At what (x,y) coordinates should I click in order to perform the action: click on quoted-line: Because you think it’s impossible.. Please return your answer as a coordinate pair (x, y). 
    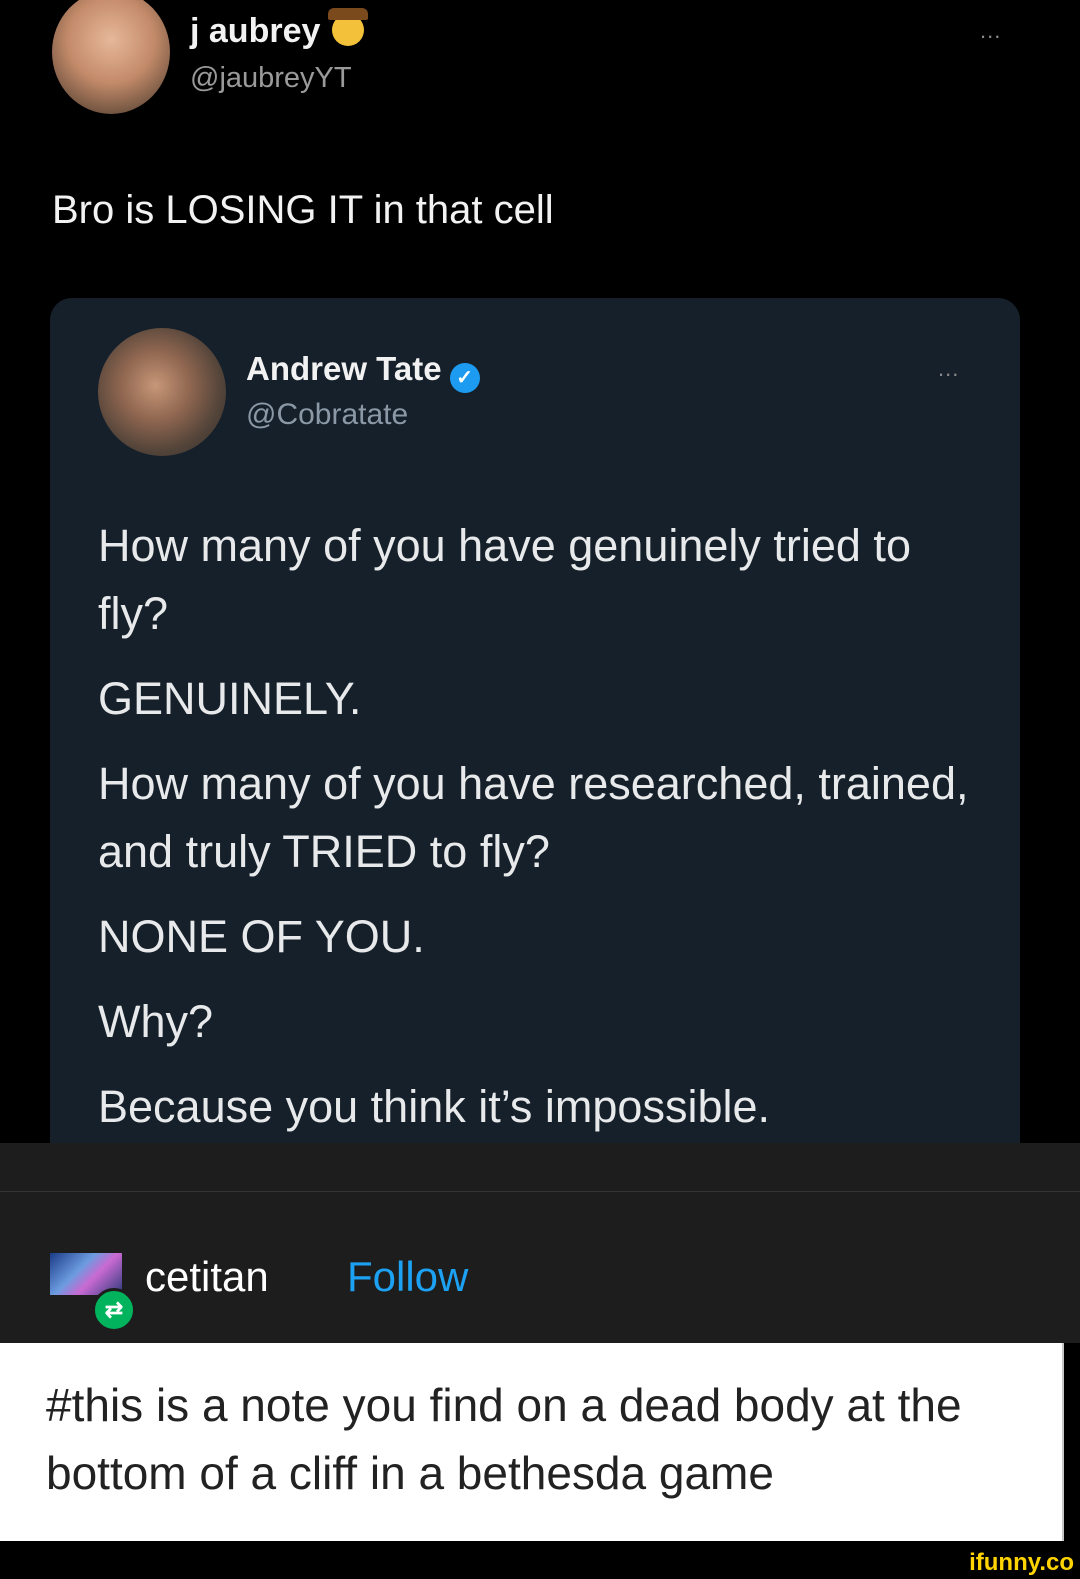
    Looking at the image, I should click on (434, 1106).